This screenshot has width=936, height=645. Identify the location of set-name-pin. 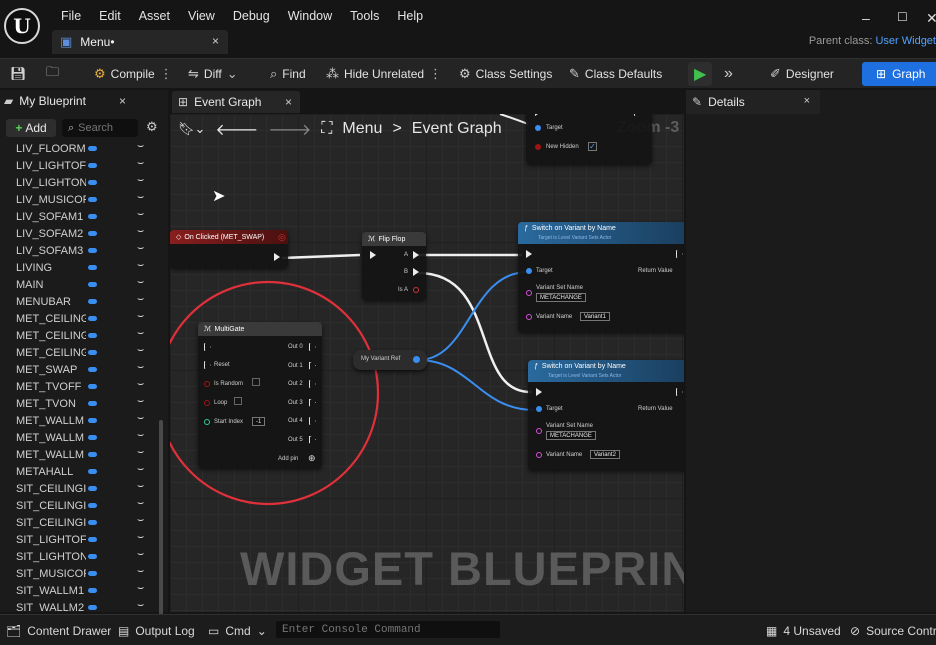
(539, 431).